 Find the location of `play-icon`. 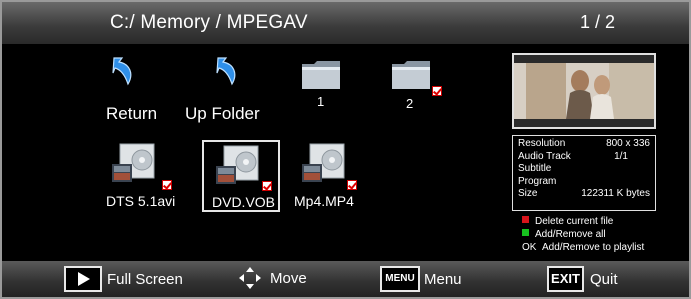

play-icon is located at coordinates (84, 279).